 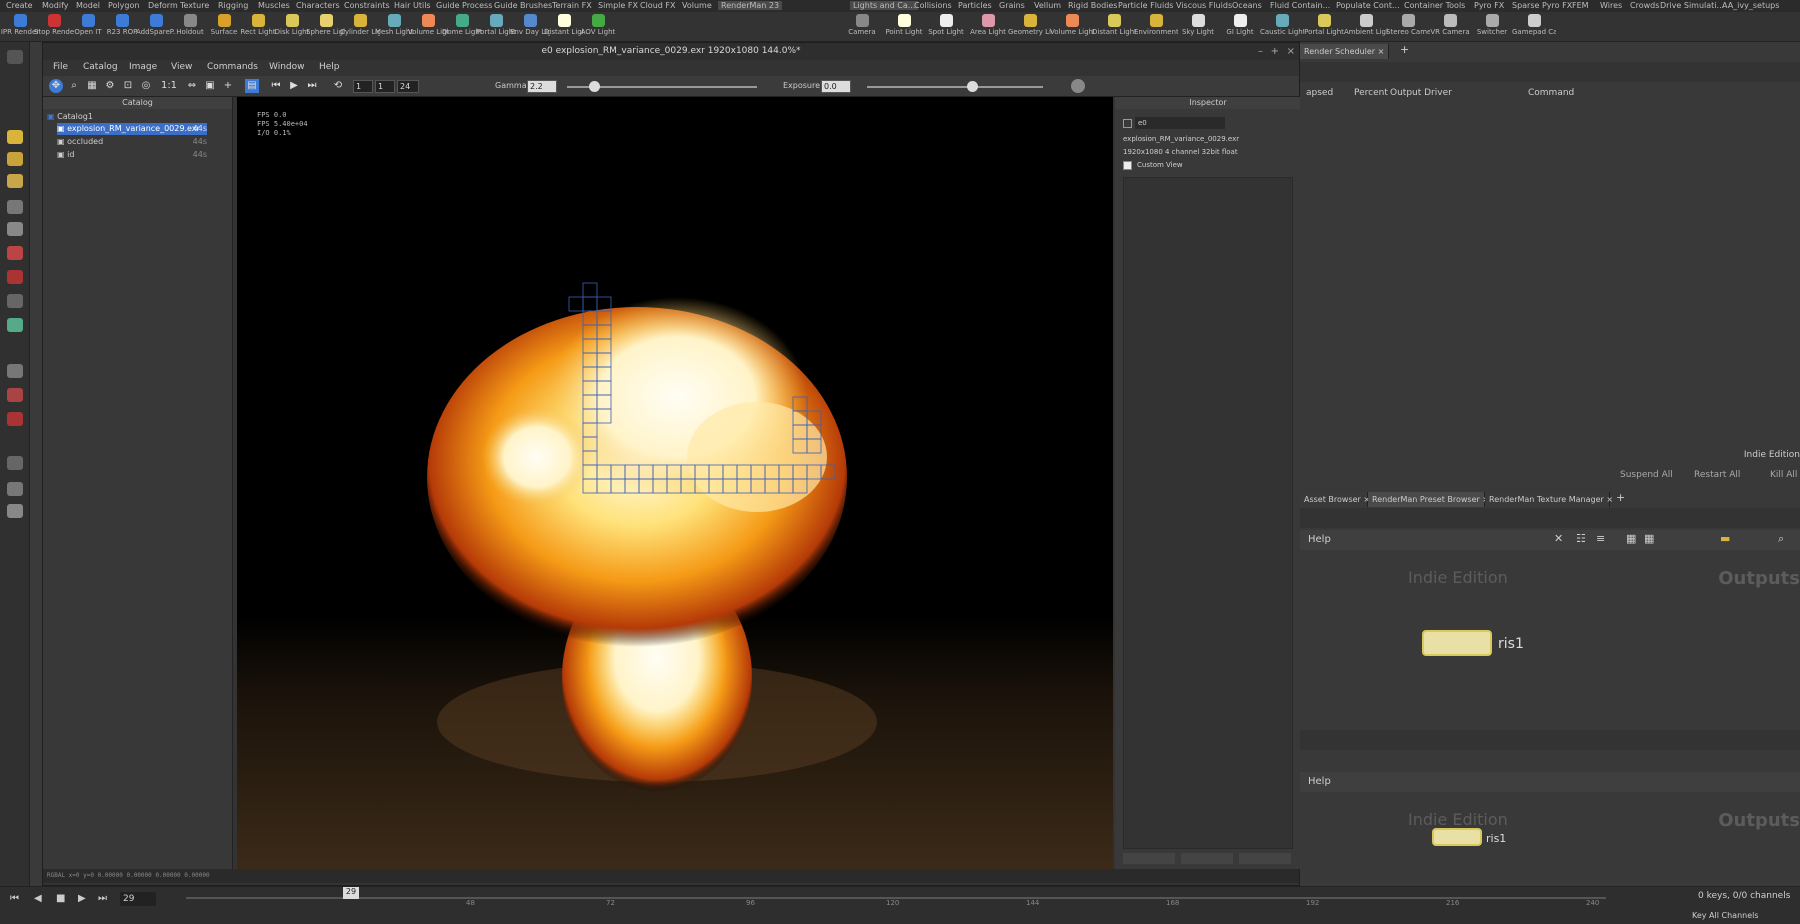 I want to click on shelf-tool-right-15: Switcher, so click(x=1492, y=24).